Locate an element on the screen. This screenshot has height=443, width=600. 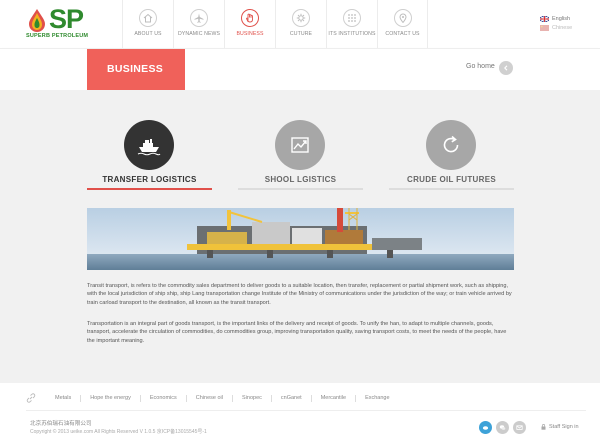
link-chain-icon is located at coordinates (31, 398).